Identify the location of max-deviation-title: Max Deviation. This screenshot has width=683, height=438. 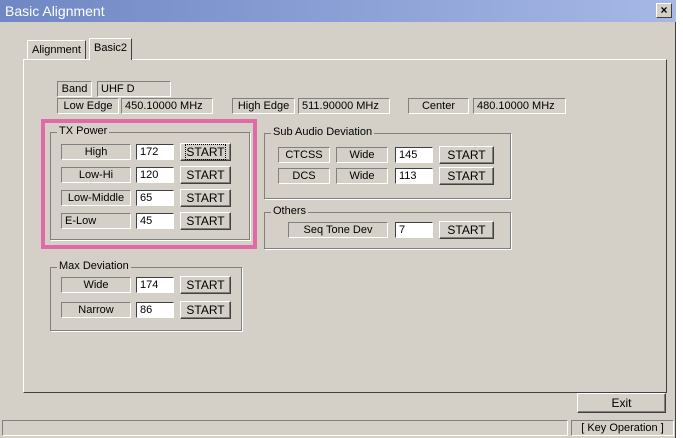
(94, 266).